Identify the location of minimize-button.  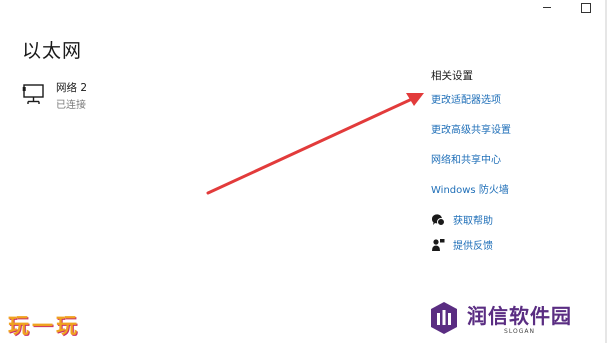
(547, 7).